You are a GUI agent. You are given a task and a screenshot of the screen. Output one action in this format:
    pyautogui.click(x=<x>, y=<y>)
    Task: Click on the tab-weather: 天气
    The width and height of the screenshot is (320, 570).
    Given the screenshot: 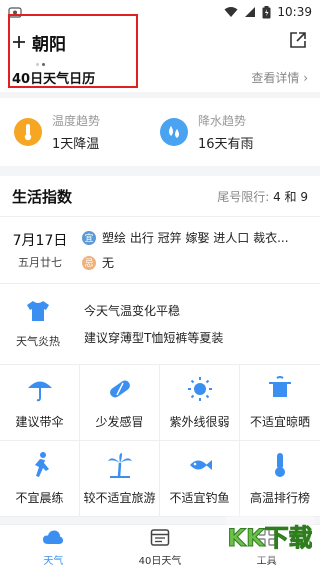 What is the action you would take?
    pyautogui.click(x=53, y=547)
    